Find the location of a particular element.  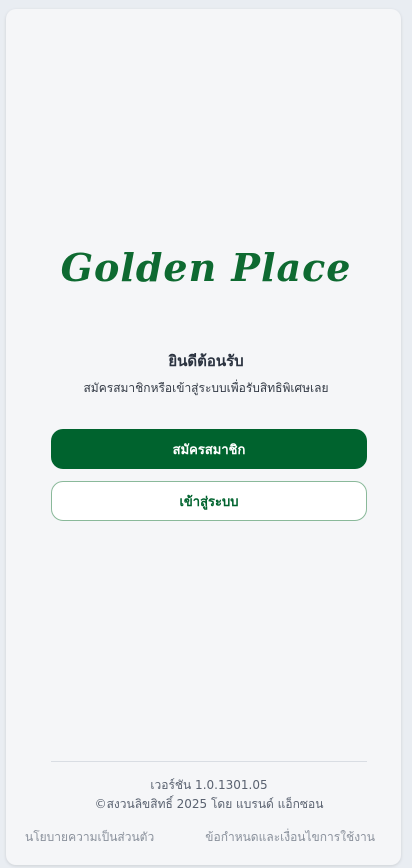

welcome-title: ยินดีต้อนรับ is located at coordinates (206, 361).